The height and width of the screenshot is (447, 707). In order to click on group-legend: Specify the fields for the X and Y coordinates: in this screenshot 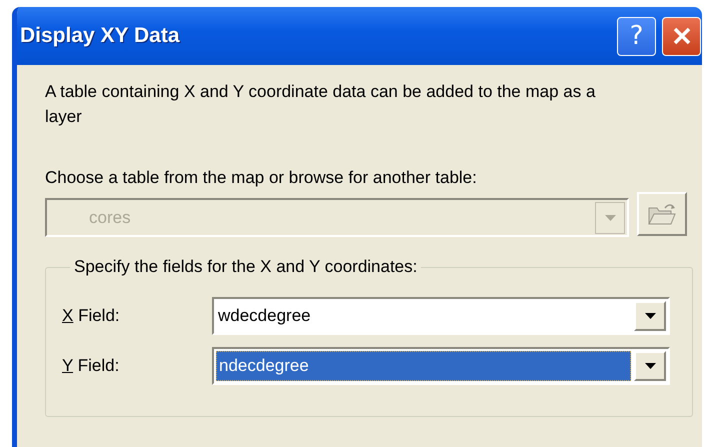, I will do `click(246, 267)`.